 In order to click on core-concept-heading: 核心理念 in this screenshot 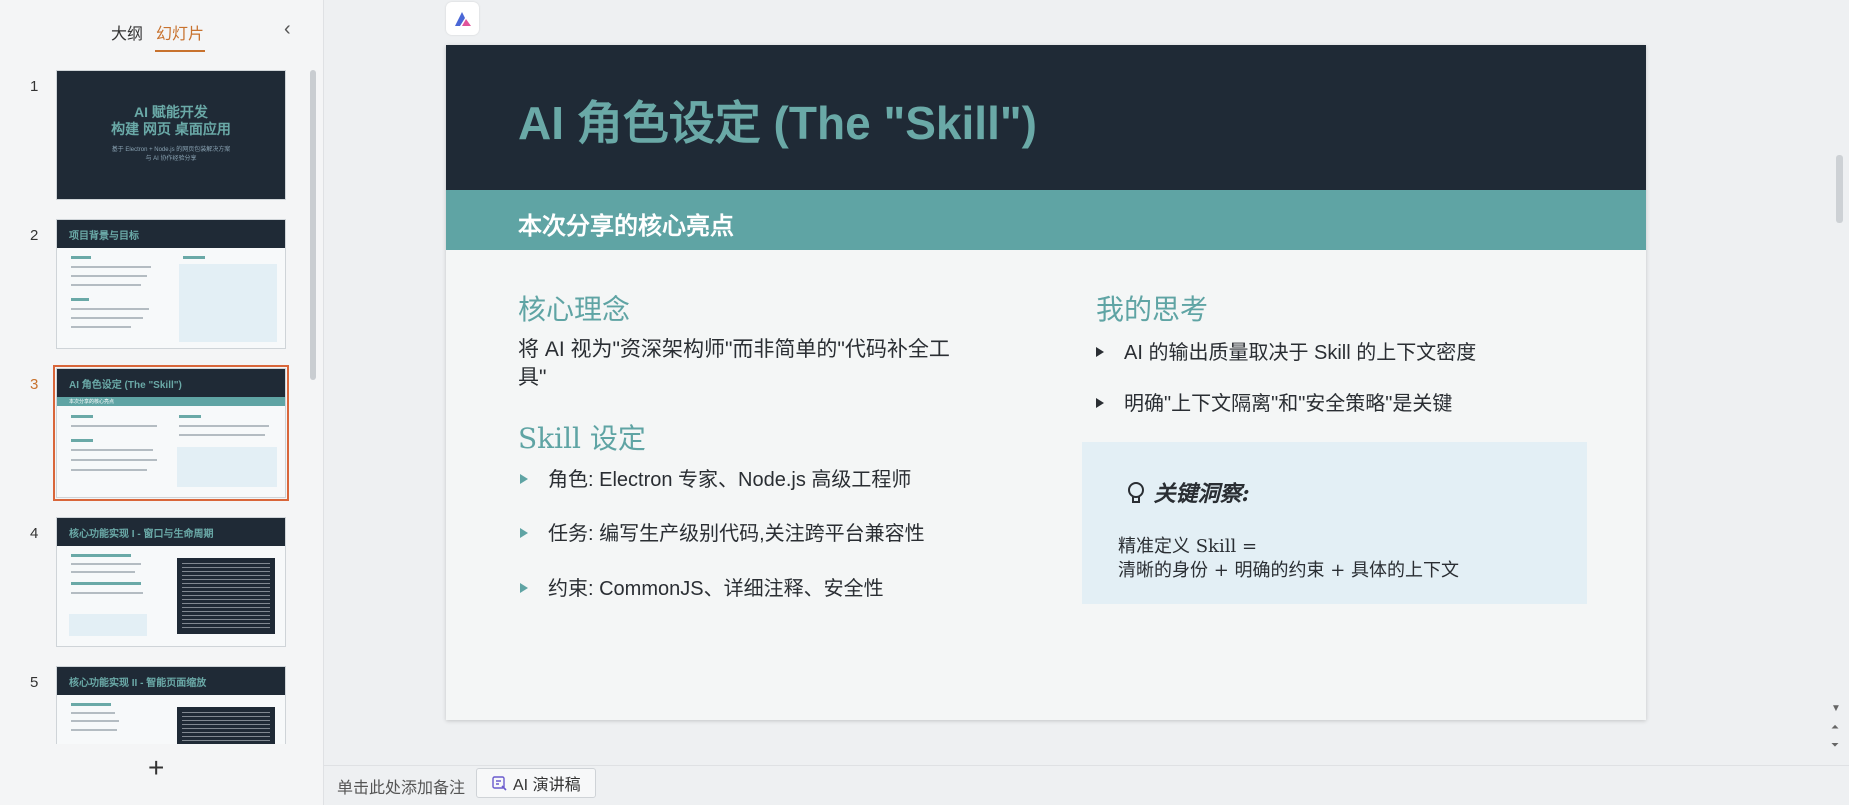, I will do `click(574, 308)`.